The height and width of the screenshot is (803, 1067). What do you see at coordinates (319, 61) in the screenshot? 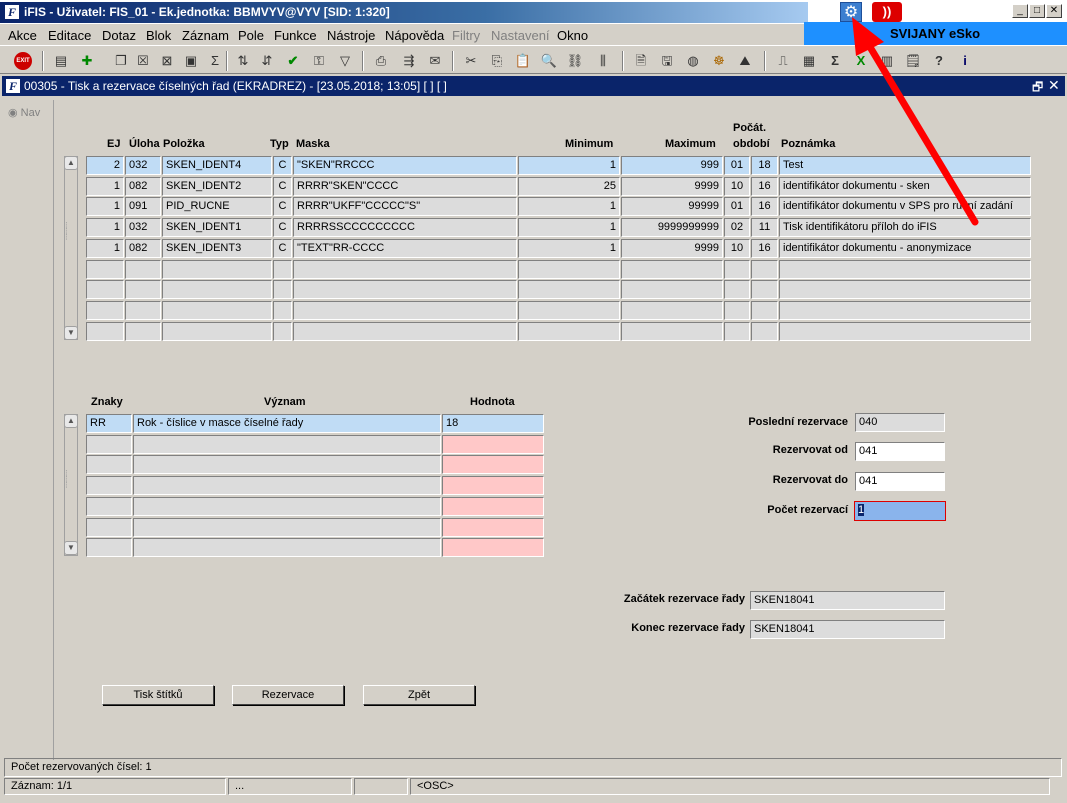
I see `key-icon: ⚿` at bounding box center [319, 61].